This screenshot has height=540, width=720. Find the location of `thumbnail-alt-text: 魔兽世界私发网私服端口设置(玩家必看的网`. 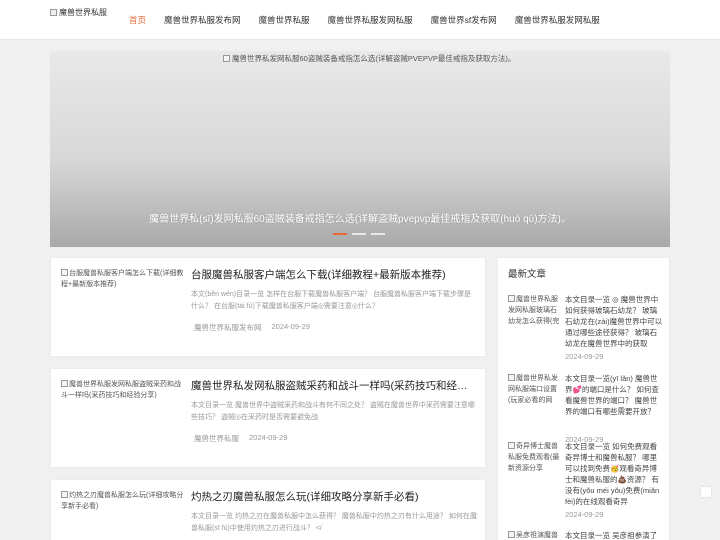

thumbnail-alt-text: 魔兽世界私发网私服端口设置(玩家必看的网 is located at coordinates (533, 389).